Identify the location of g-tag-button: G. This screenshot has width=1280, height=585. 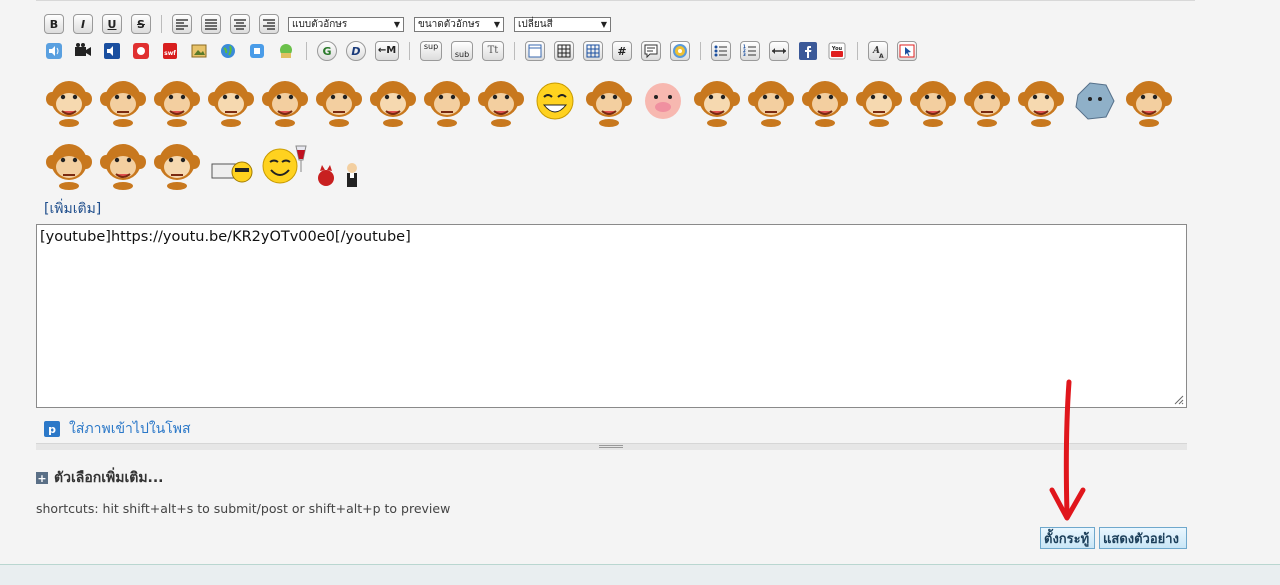
(327, 51).